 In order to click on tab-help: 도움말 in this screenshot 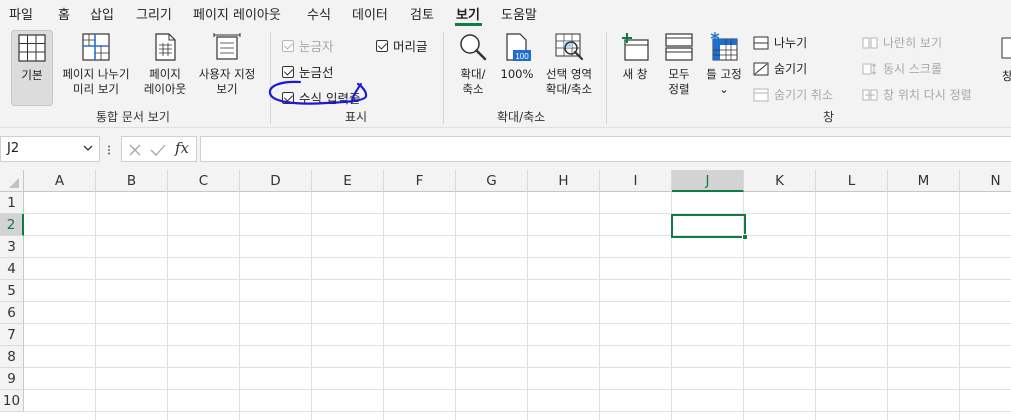, I will do `click(519, 13)`.